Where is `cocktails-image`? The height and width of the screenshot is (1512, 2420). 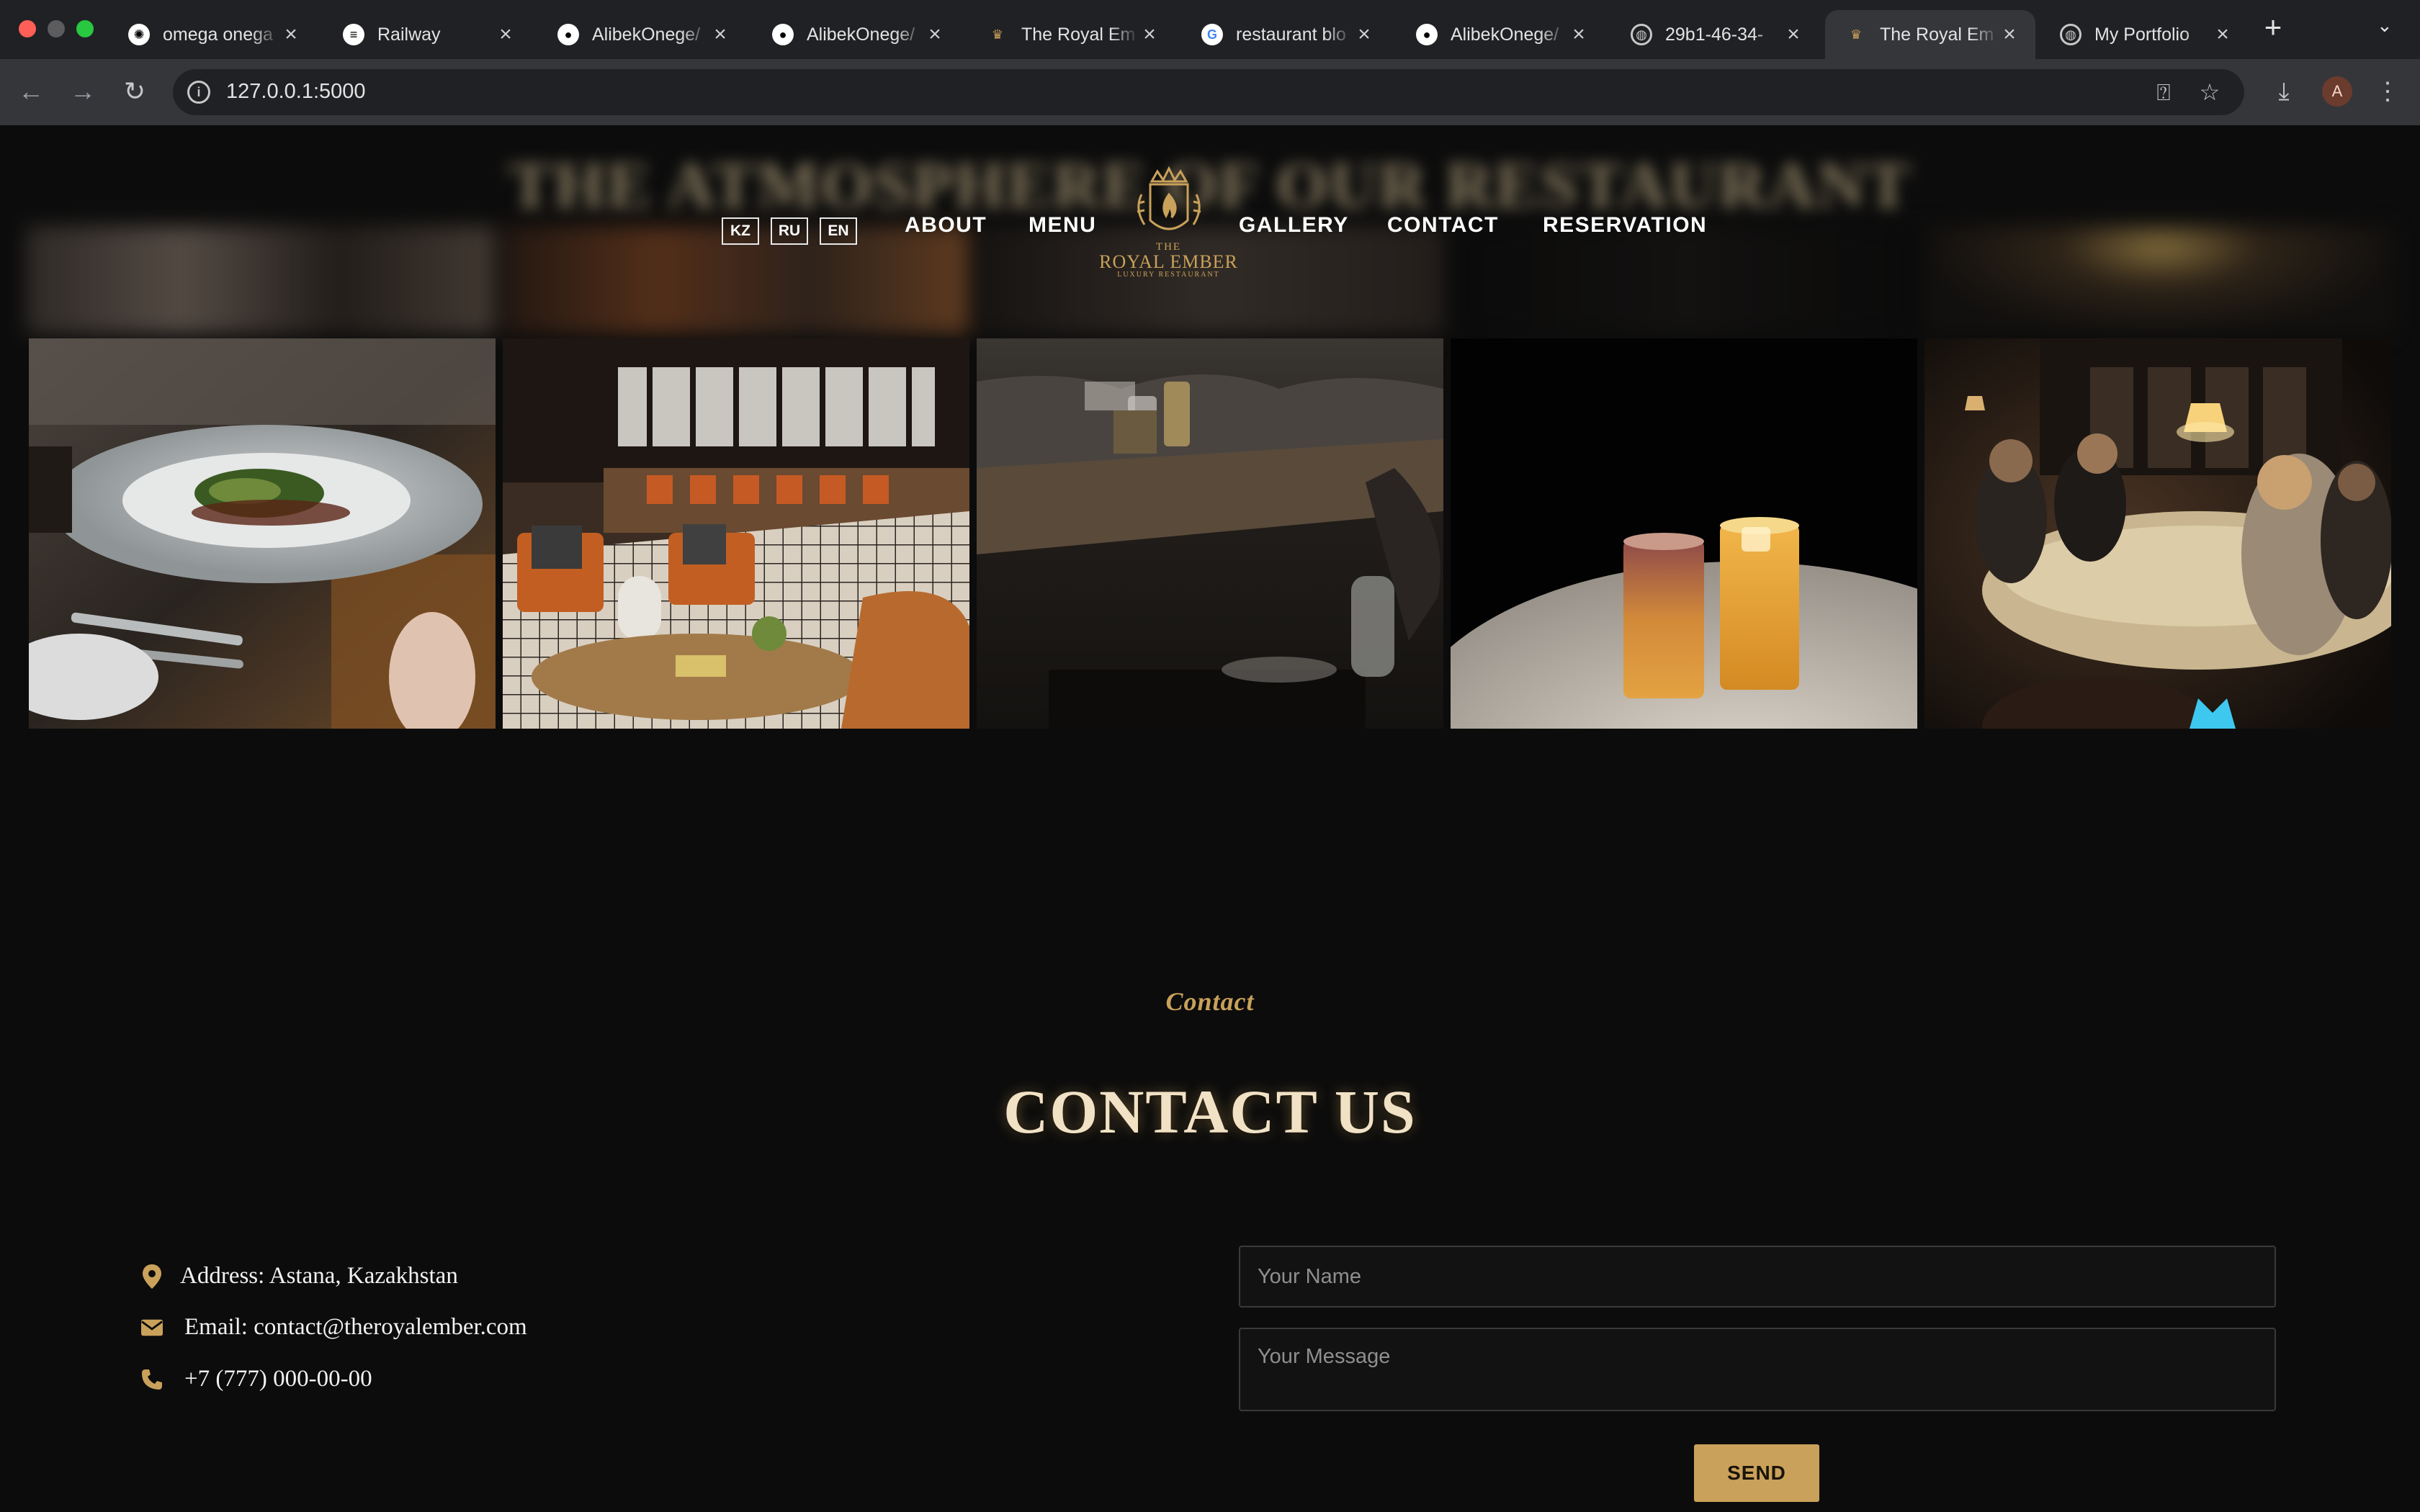 cocktails-image is located at coordinates (1684, 533).